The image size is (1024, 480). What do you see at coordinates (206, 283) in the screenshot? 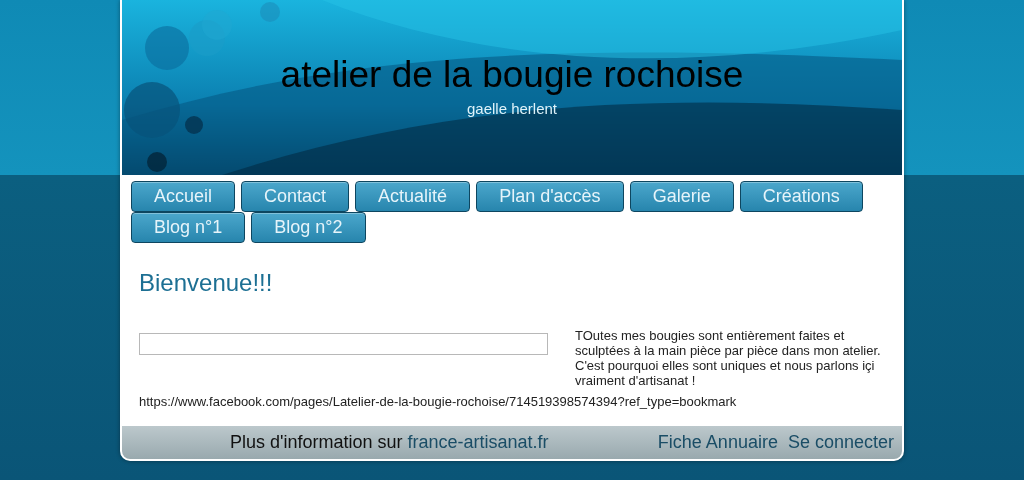
I see `welcome-heading: Bienvenue!!!` at bounding box center [206, 283].